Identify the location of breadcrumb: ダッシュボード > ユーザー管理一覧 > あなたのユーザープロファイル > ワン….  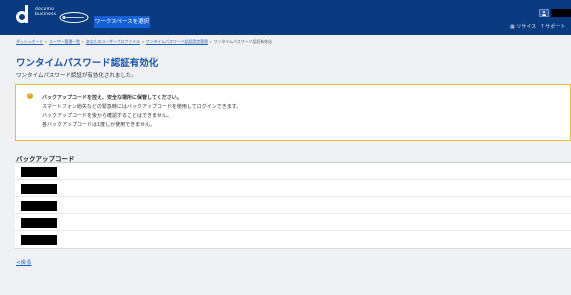
(293, 41).